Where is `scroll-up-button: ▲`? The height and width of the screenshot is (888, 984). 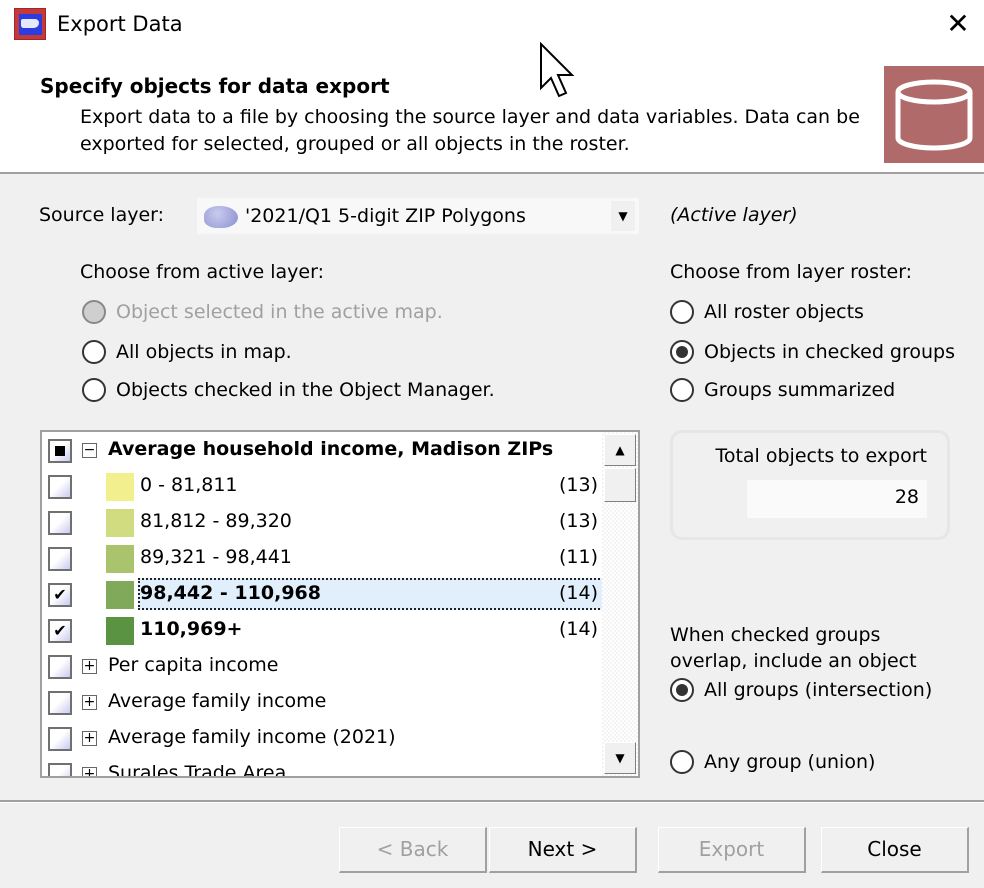
scroll-up-button: ▲ is located at coordinates (620, 450).